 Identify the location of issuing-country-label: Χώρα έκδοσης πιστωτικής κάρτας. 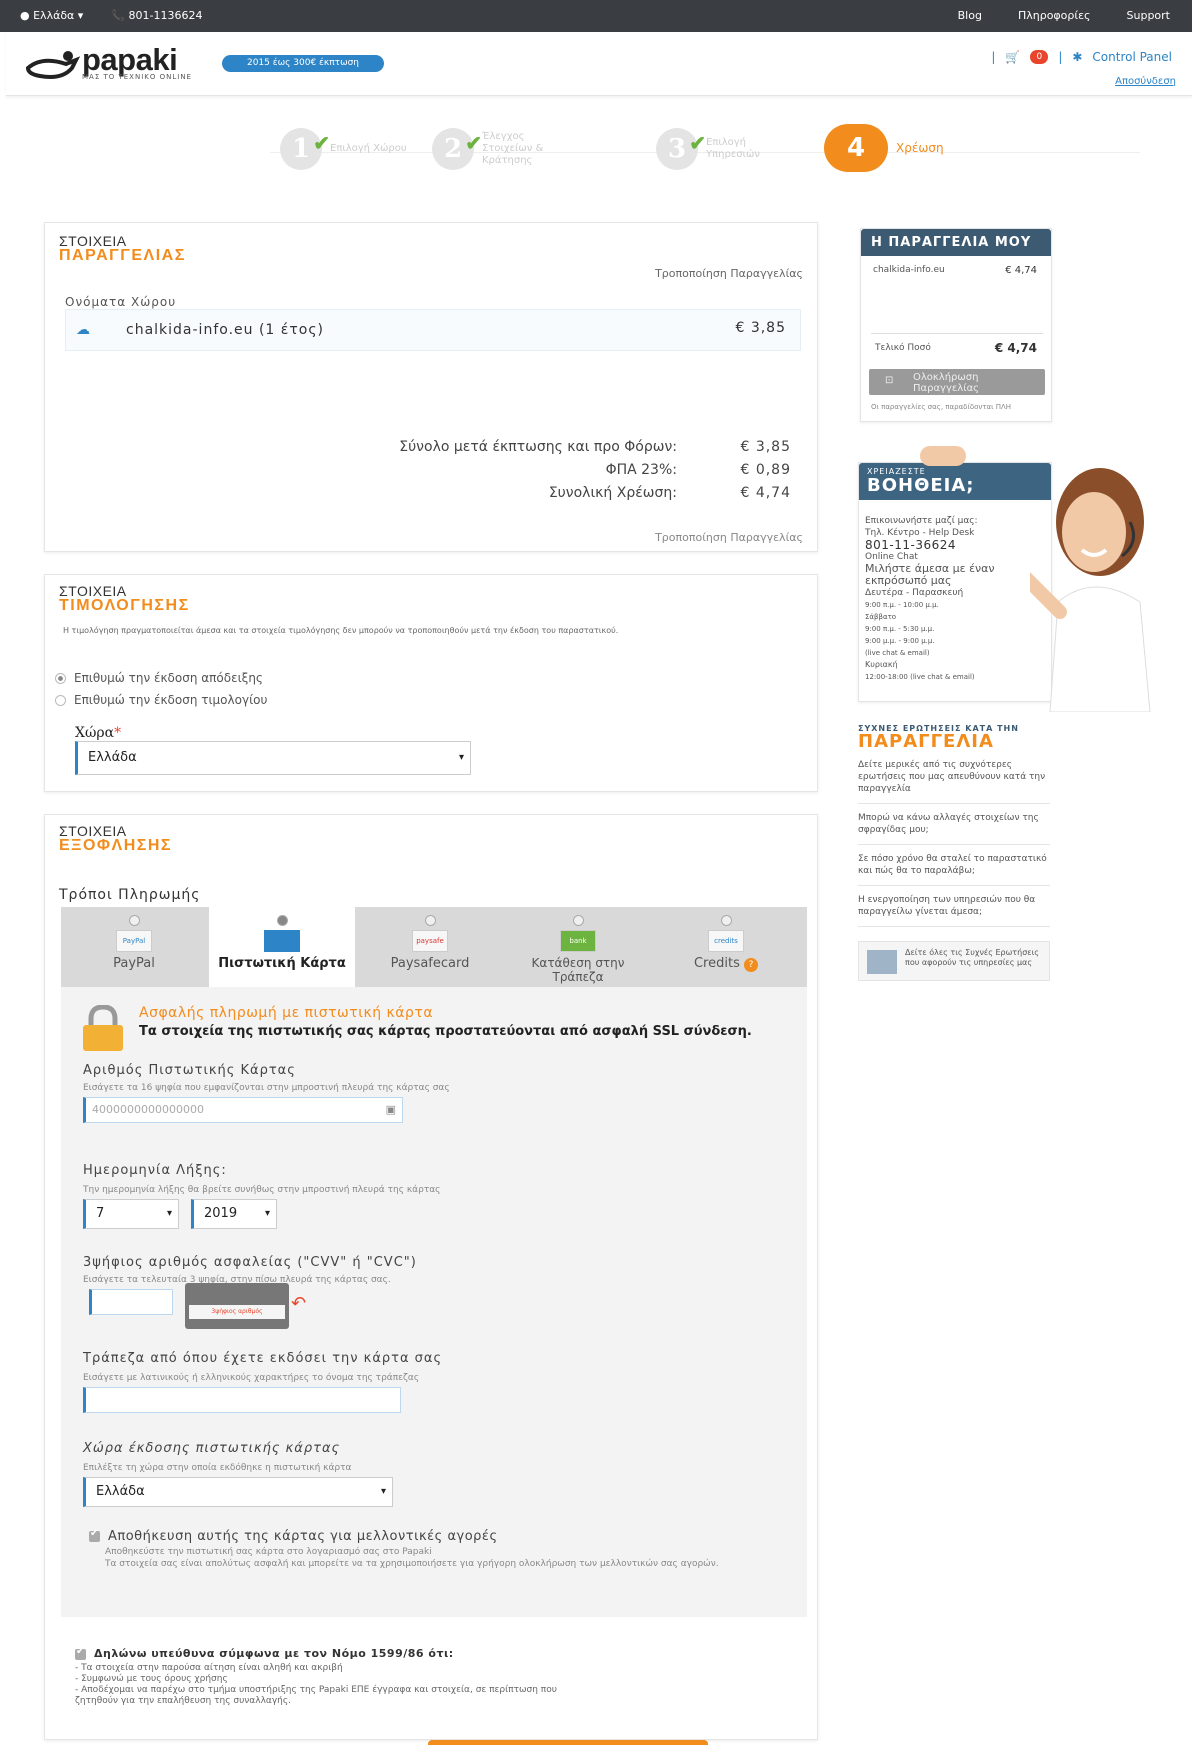
(212, 1448).